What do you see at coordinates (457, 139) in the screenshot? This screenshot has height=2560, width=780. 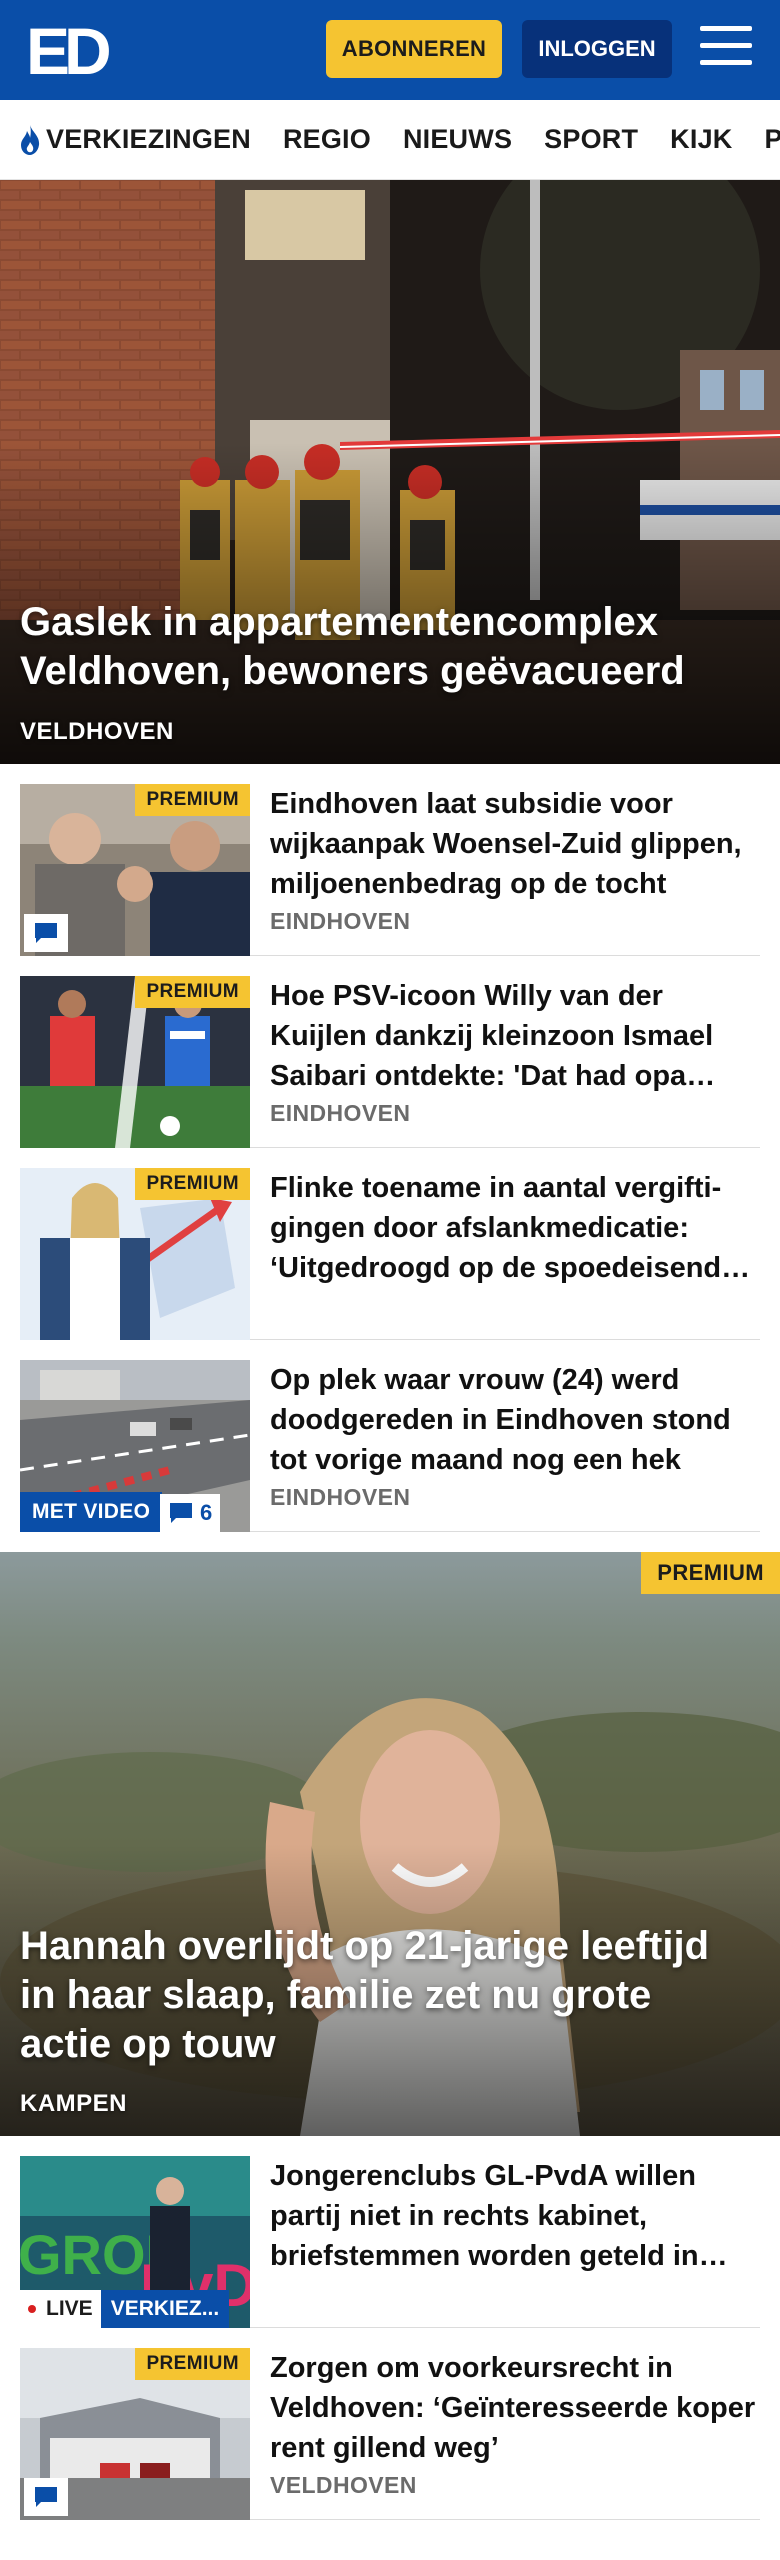 I see `nav-item-nieuws: NIEUWS` at bounding box center [457, 139].